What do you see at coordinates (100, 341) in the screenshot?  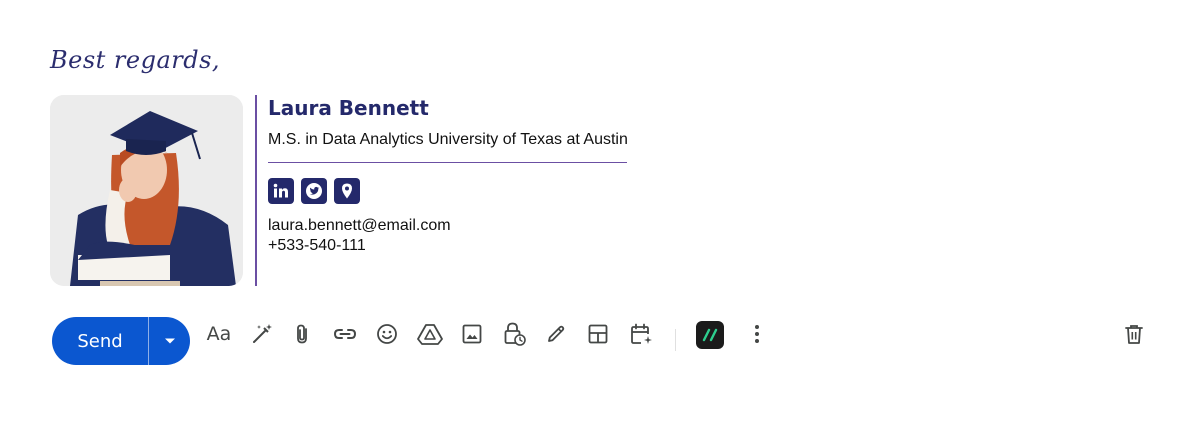 I see `send-button: Send` at bounding box center [100, 341].